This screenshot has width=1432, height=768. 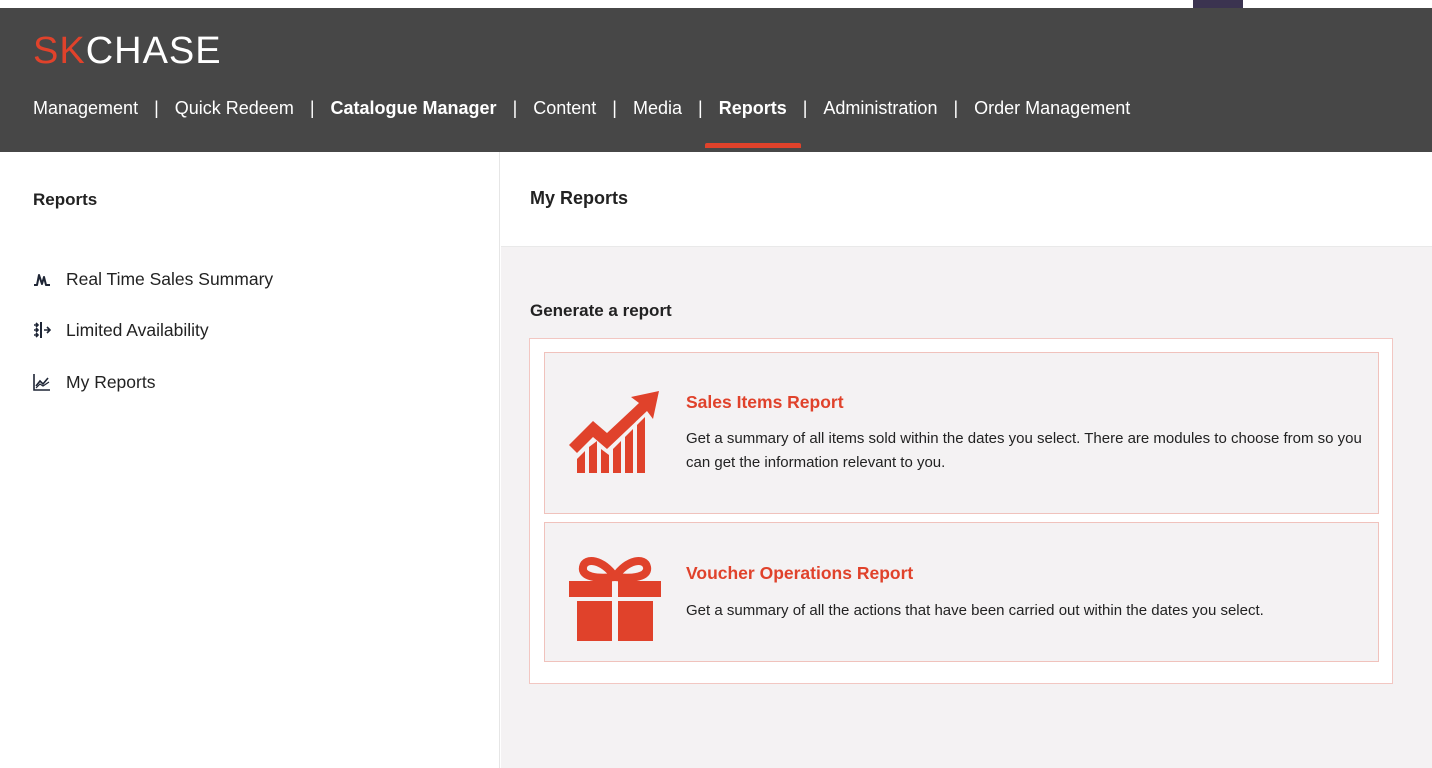 What do you see at coordinates (111, 381) in the screenshot?
I see `sidebar-item-label: My Reports` at bounding box center [111, 381].